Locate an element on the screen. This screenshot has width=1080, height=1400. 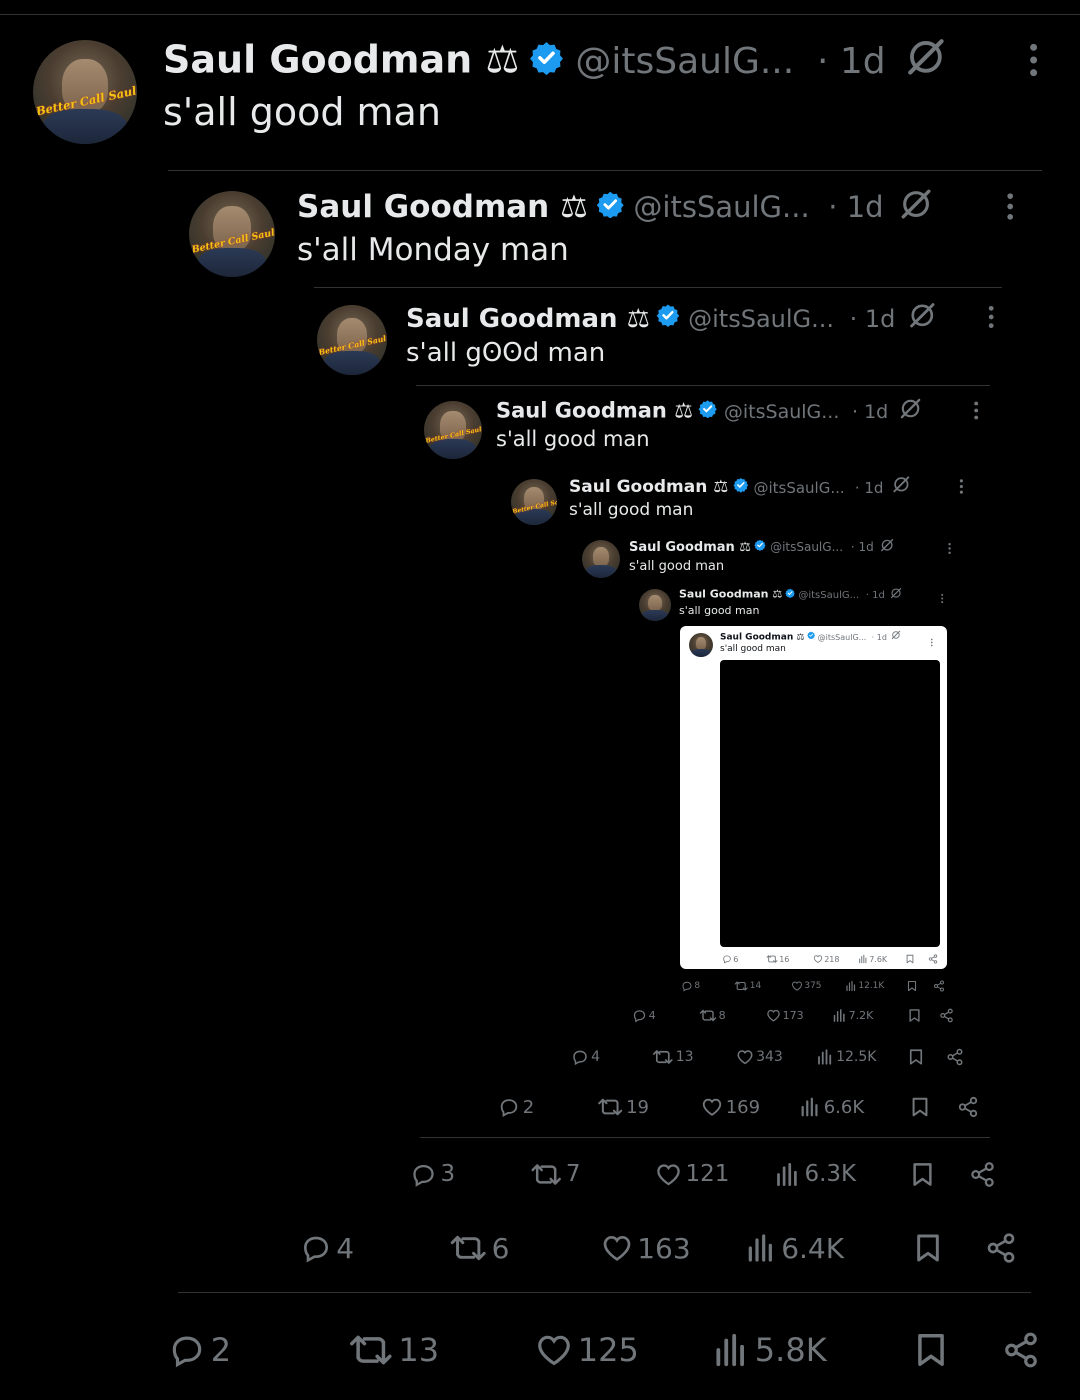
repost-button-count: 8 is located at coordinates (722, 1015).